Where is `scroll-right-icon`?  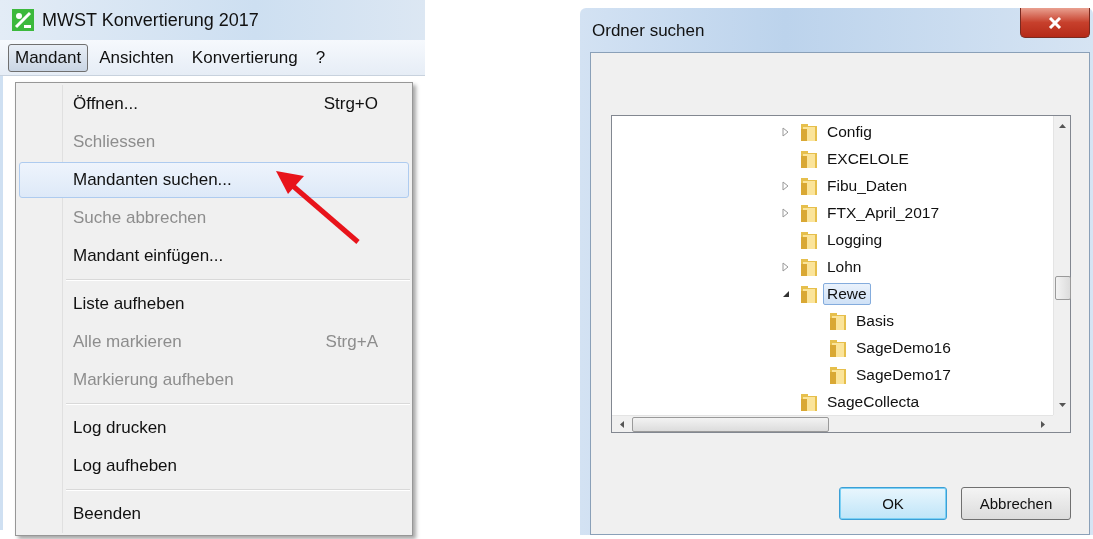 scroll-right-icon is located at coordinates (1043, 424).